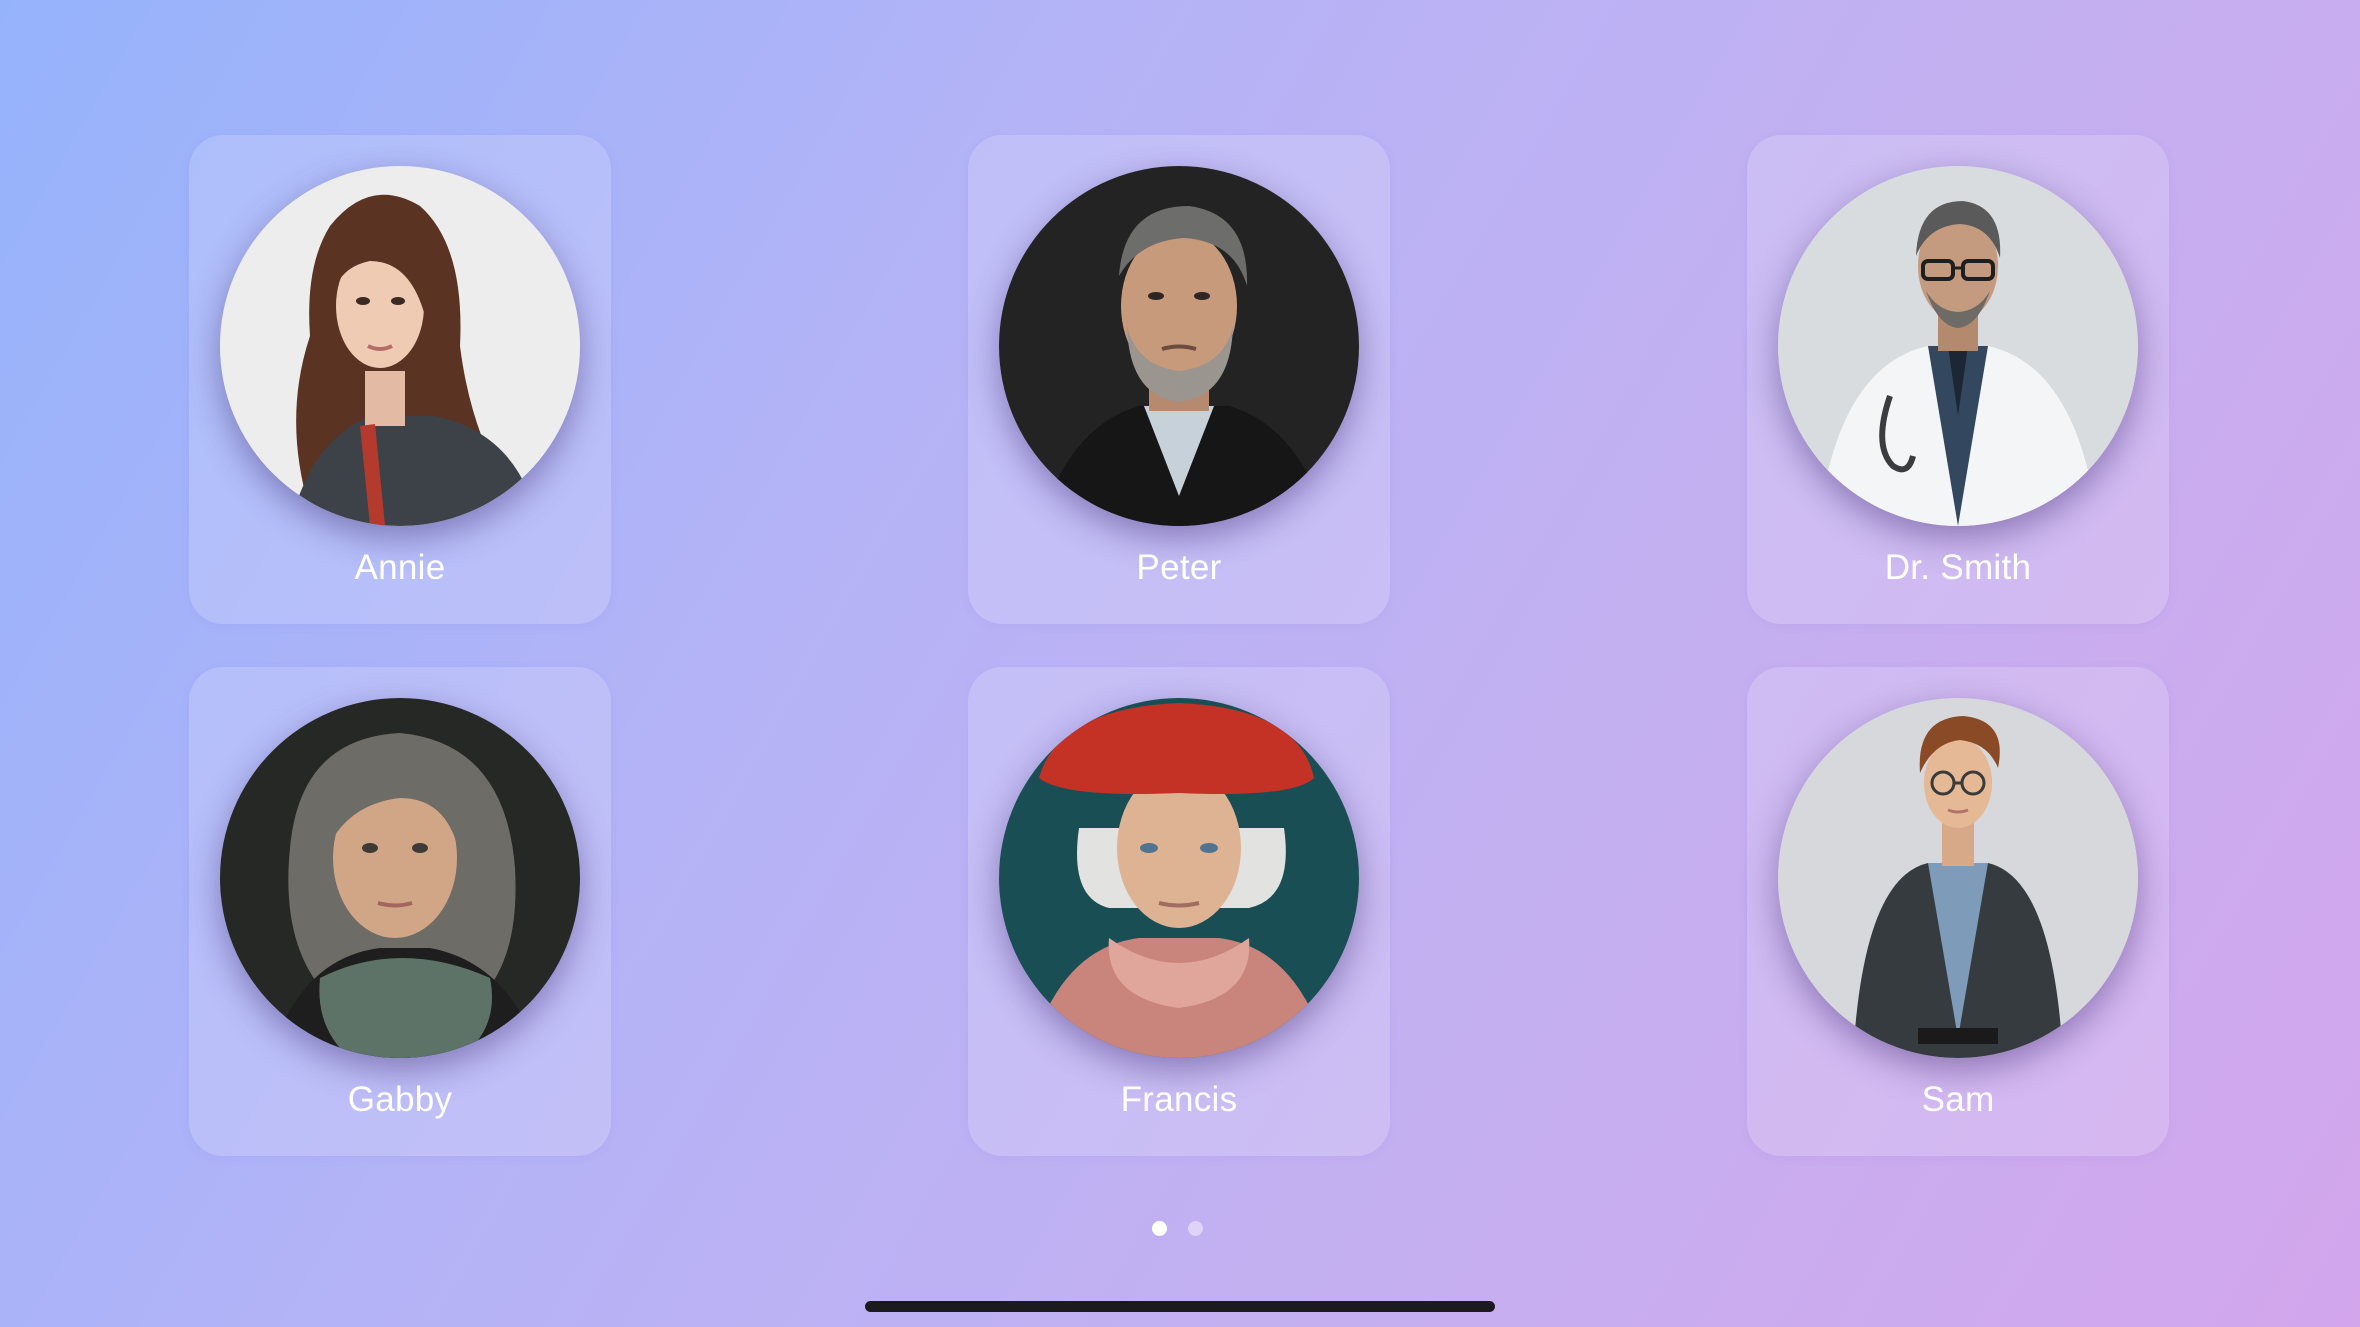 The height and width of the screenshot is (1327, 2360). I want to click on persona-name: Annie, so click(400, 567).